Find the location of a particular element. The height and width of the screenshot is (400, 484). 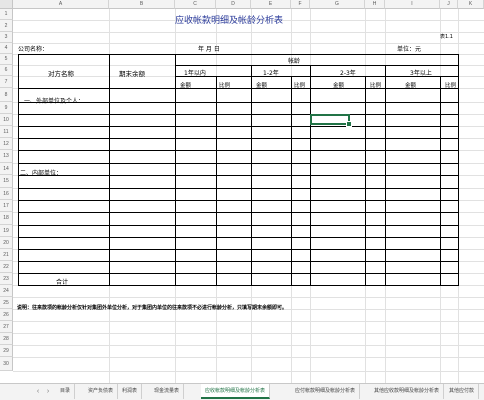

row-header: 1 is located at coordinates (6, 14).